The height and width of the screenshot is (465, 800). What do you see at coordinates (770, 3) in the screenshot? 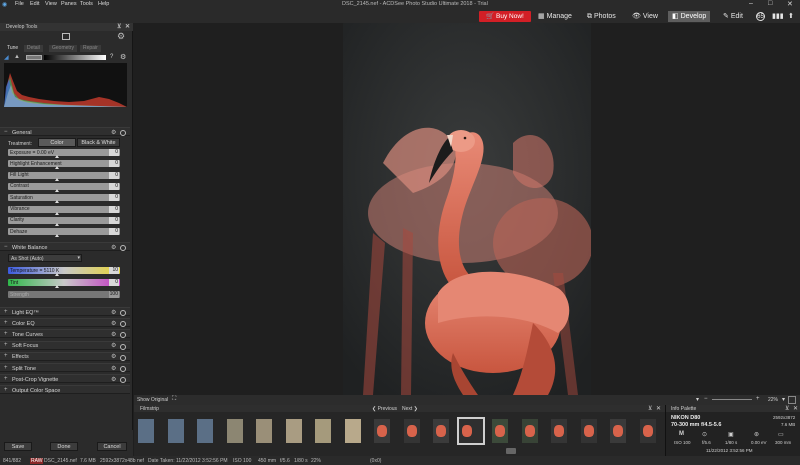
I see `maximize-icon: □` at bounding box center [770, 3].